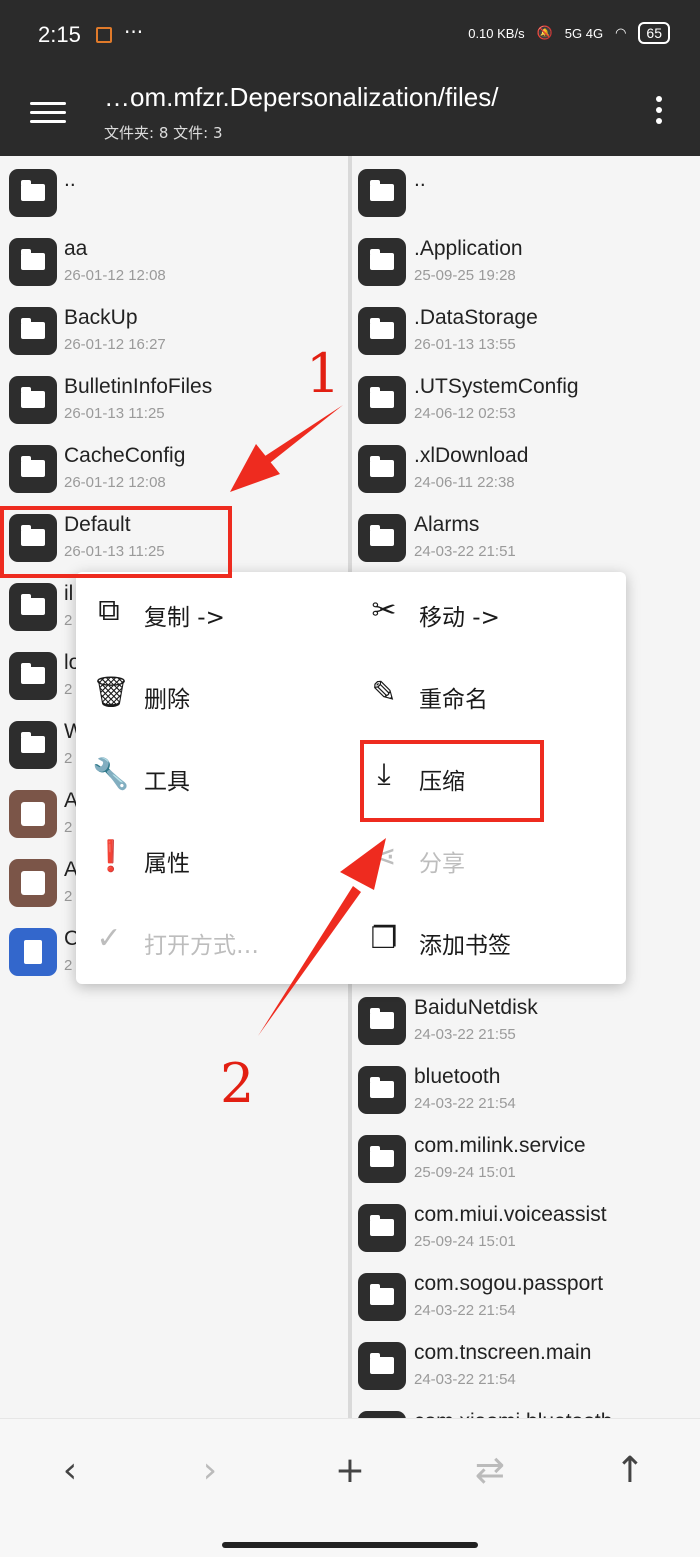 The width and height of the screenshot is (700, 1557). I want to click on swap-panes-icon: ⇄, so click(490, 1471).